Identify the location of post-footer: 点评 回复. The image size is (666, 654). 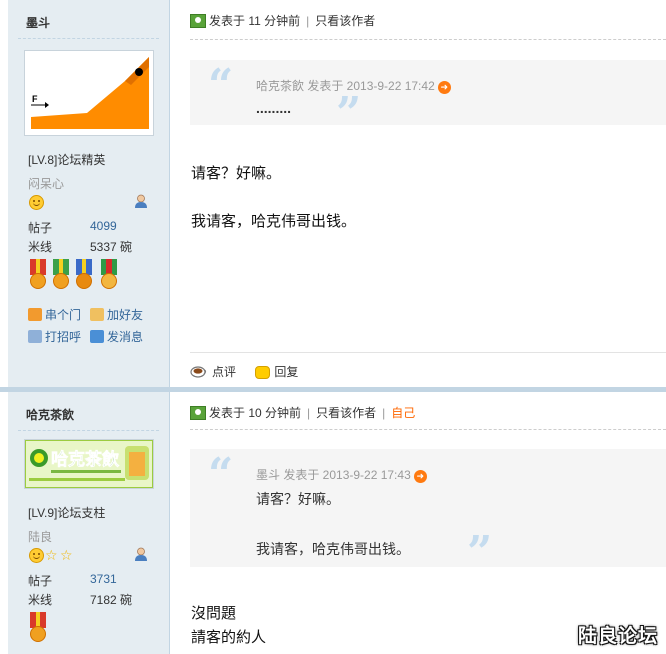
(428, 371).